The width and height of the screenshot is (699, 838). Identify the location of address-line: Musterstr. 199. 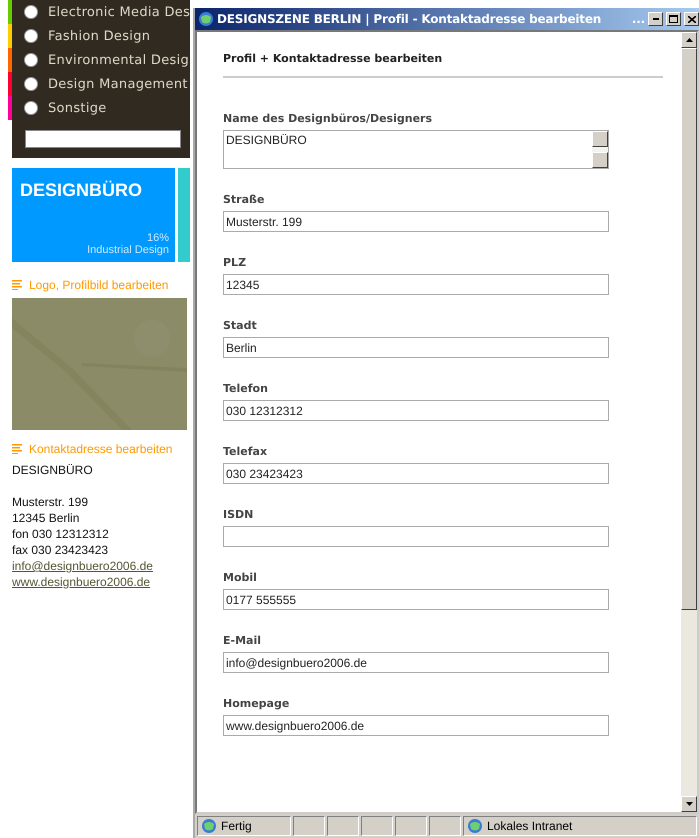
(51, 502).